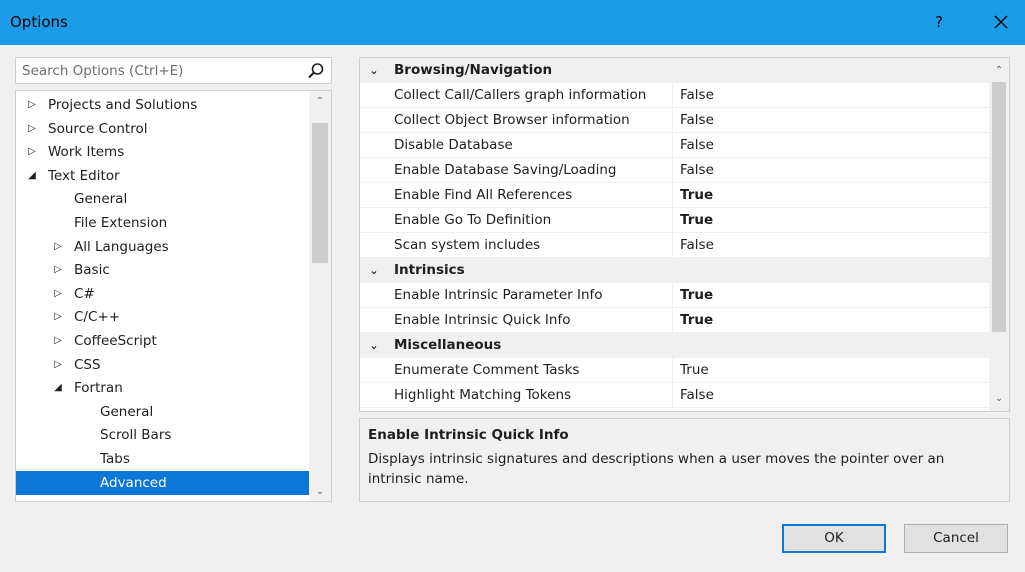 Image resolution: width=1025 pixels, height=572 pixels. I want to click on property-row: Enable Database Saving/Loading False, so click(675, 170).